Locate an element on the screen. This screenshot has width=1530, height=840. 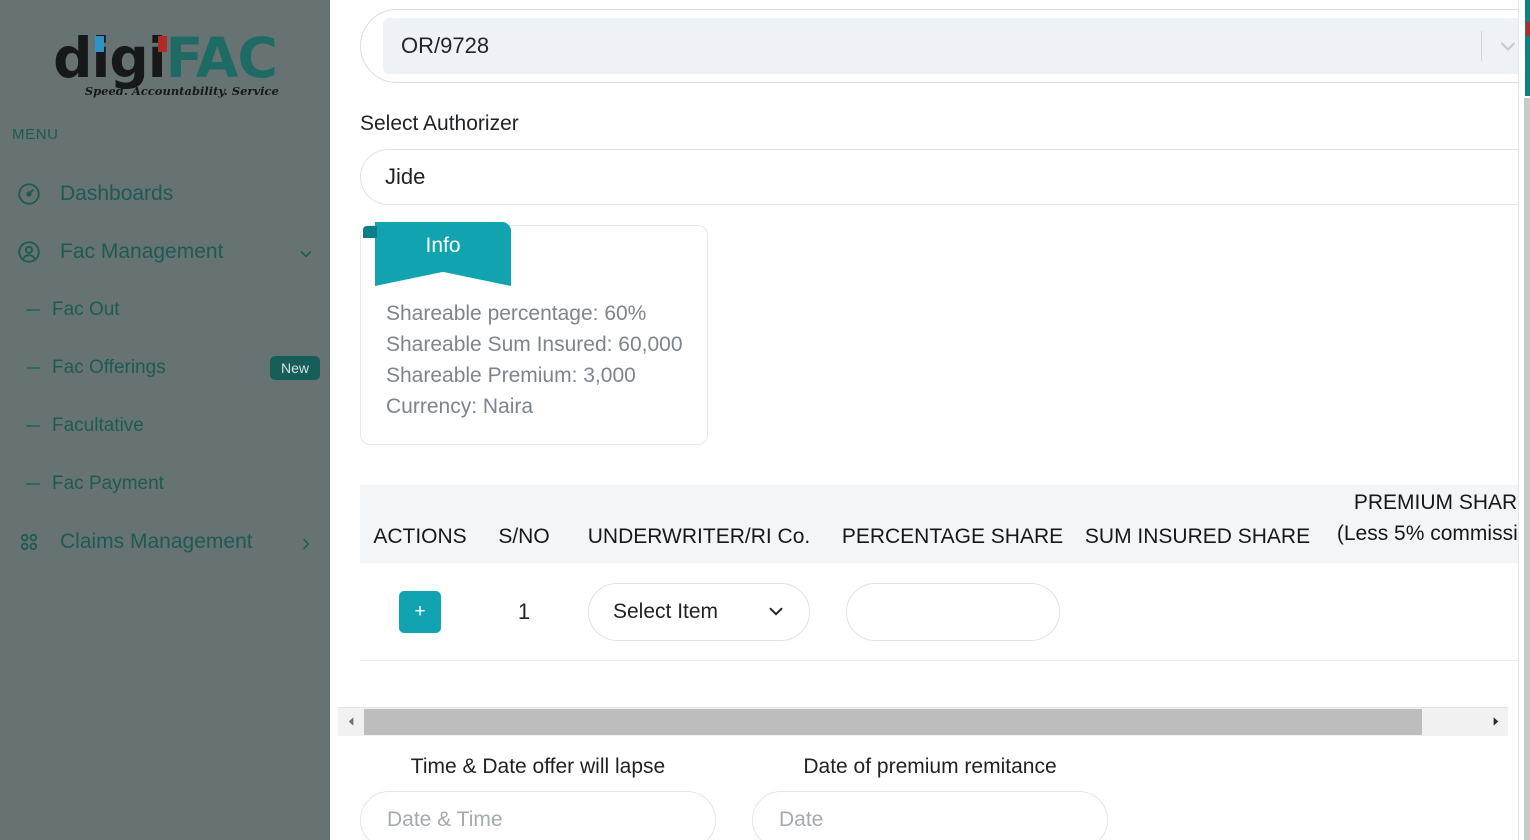
sidebar-item-fac-offerings: Fac Offerings New is located at coordinates (165, 368).